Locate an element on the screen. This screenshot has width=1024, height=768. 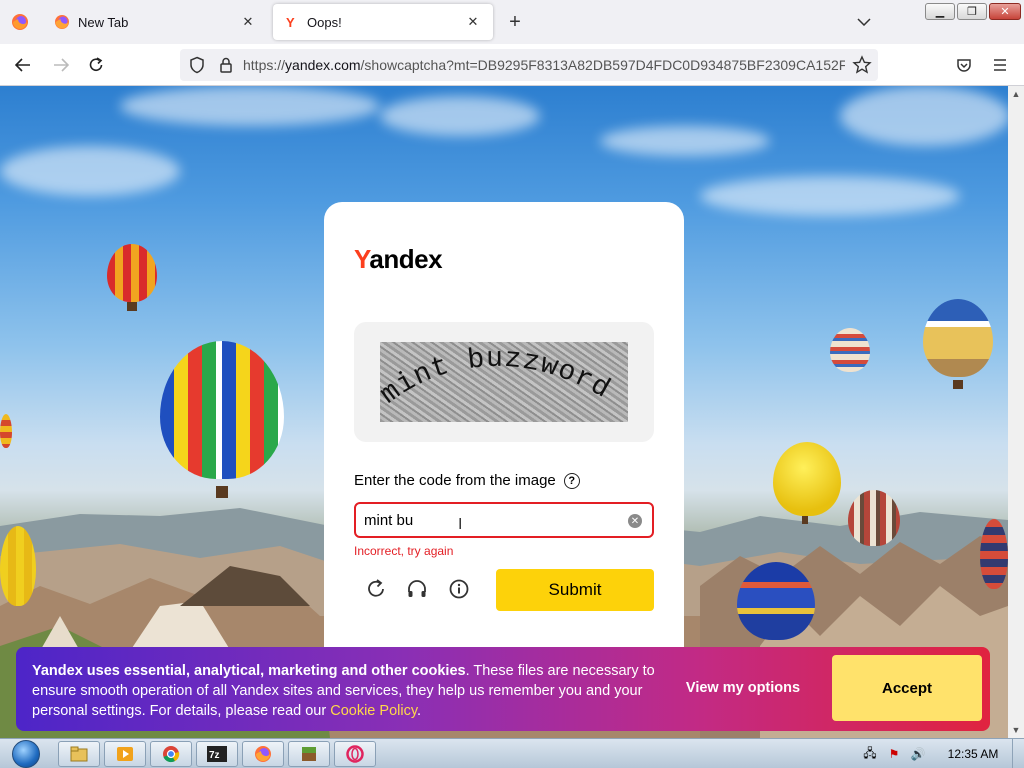
windows-logo-icon is located at coordinates (26, 754).